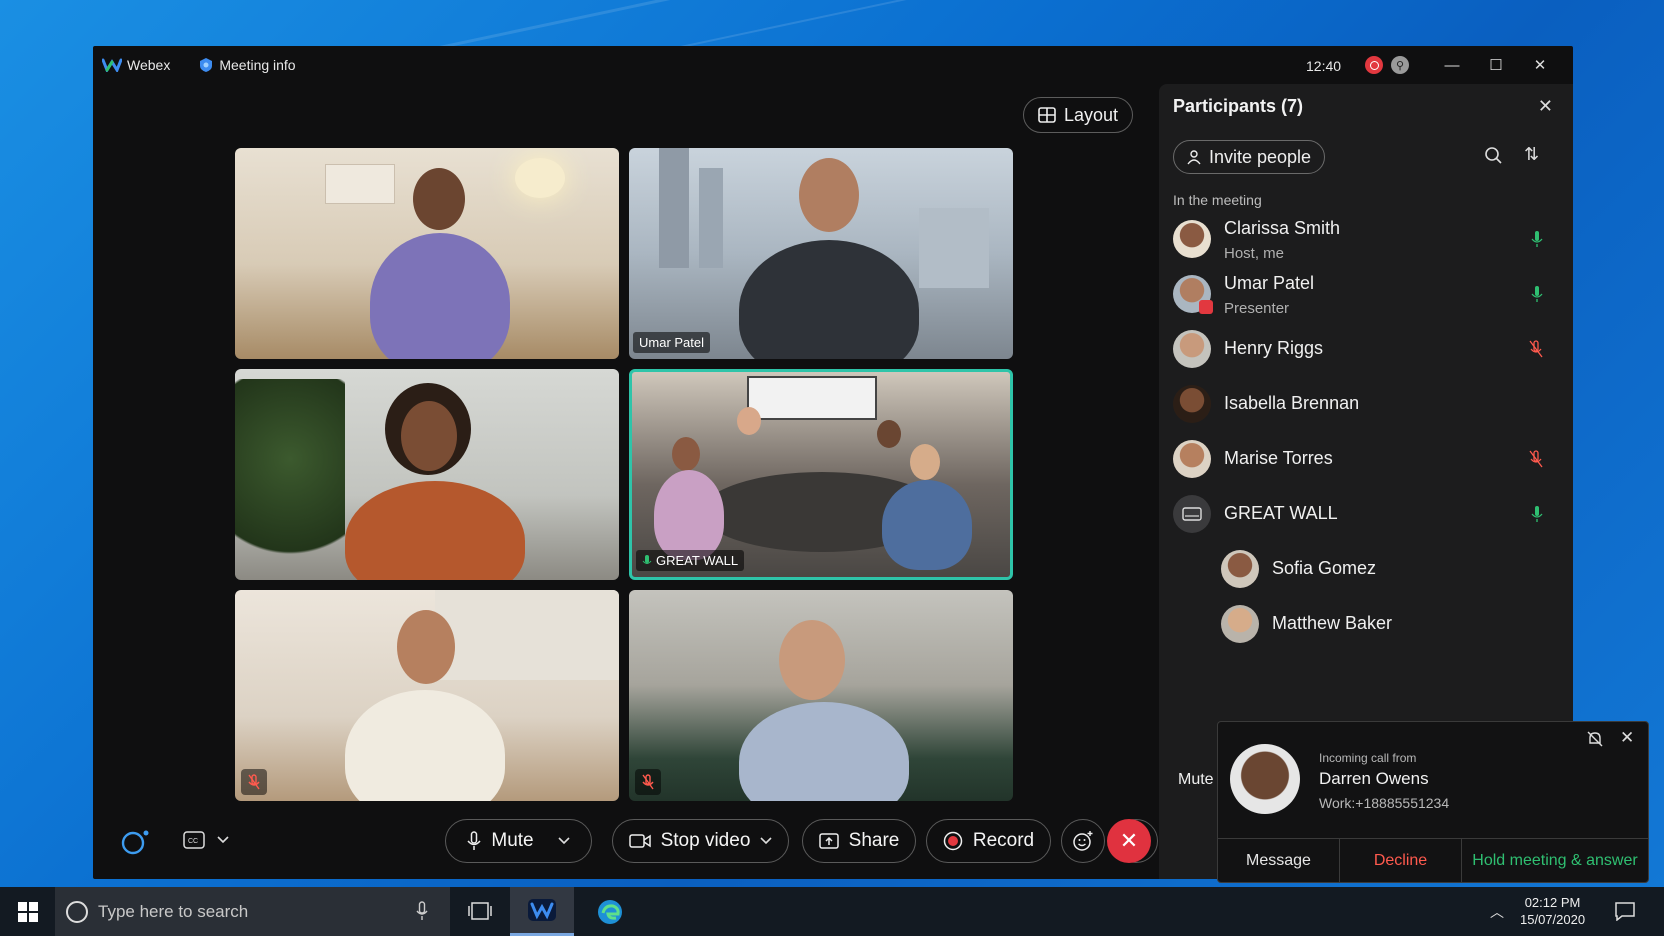 This screenshot has width=1664, height=936. I want to click on webex-logo-icon, so click(112, 65).